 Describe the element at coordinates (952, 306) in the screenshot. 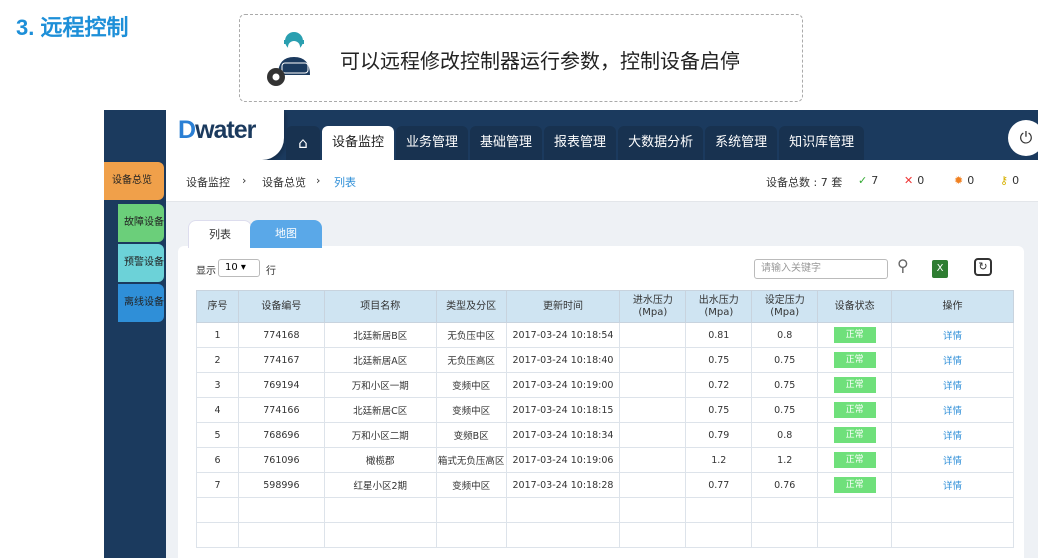

I see `column-header: 操作` at that location.